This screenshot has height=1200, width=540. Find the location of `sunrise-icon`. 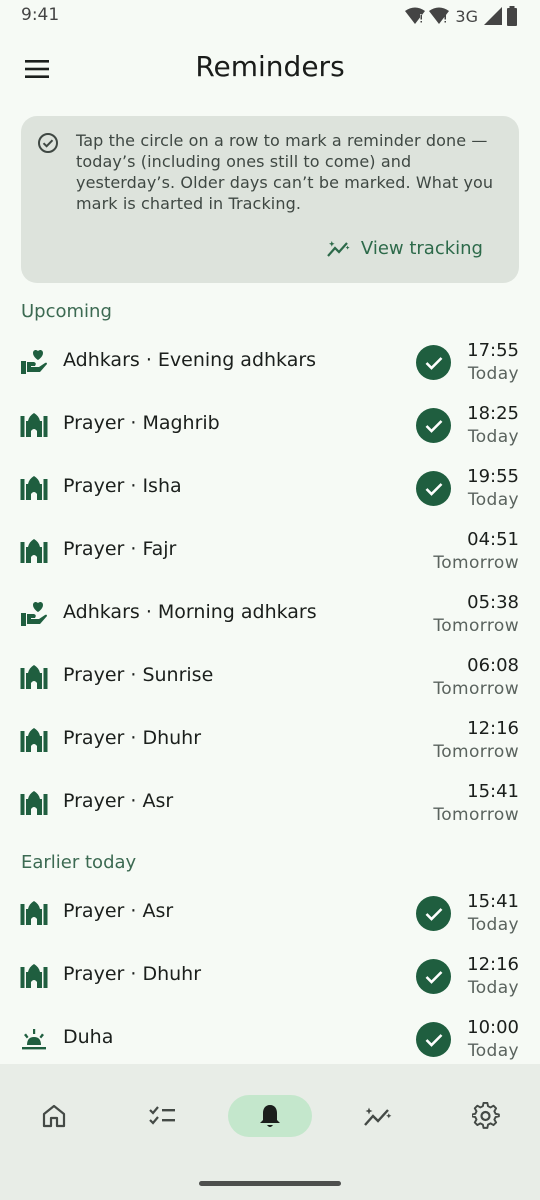

sunrise-icon is located at coordinates (34, 1039).